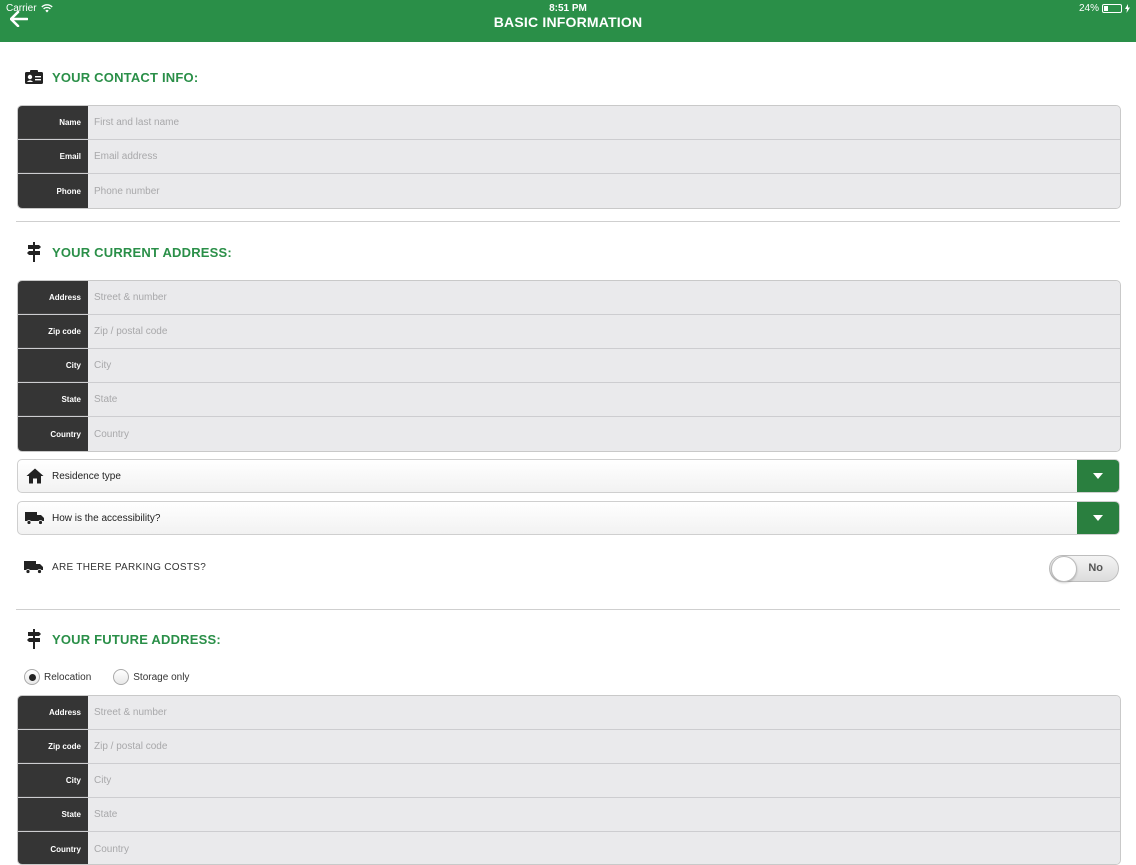 This screenshot has width=1136, height=865. What do you see at coordinates (53, 122) in the screenshot?
I see `field-label: Name` at bounding box center [53, 122].